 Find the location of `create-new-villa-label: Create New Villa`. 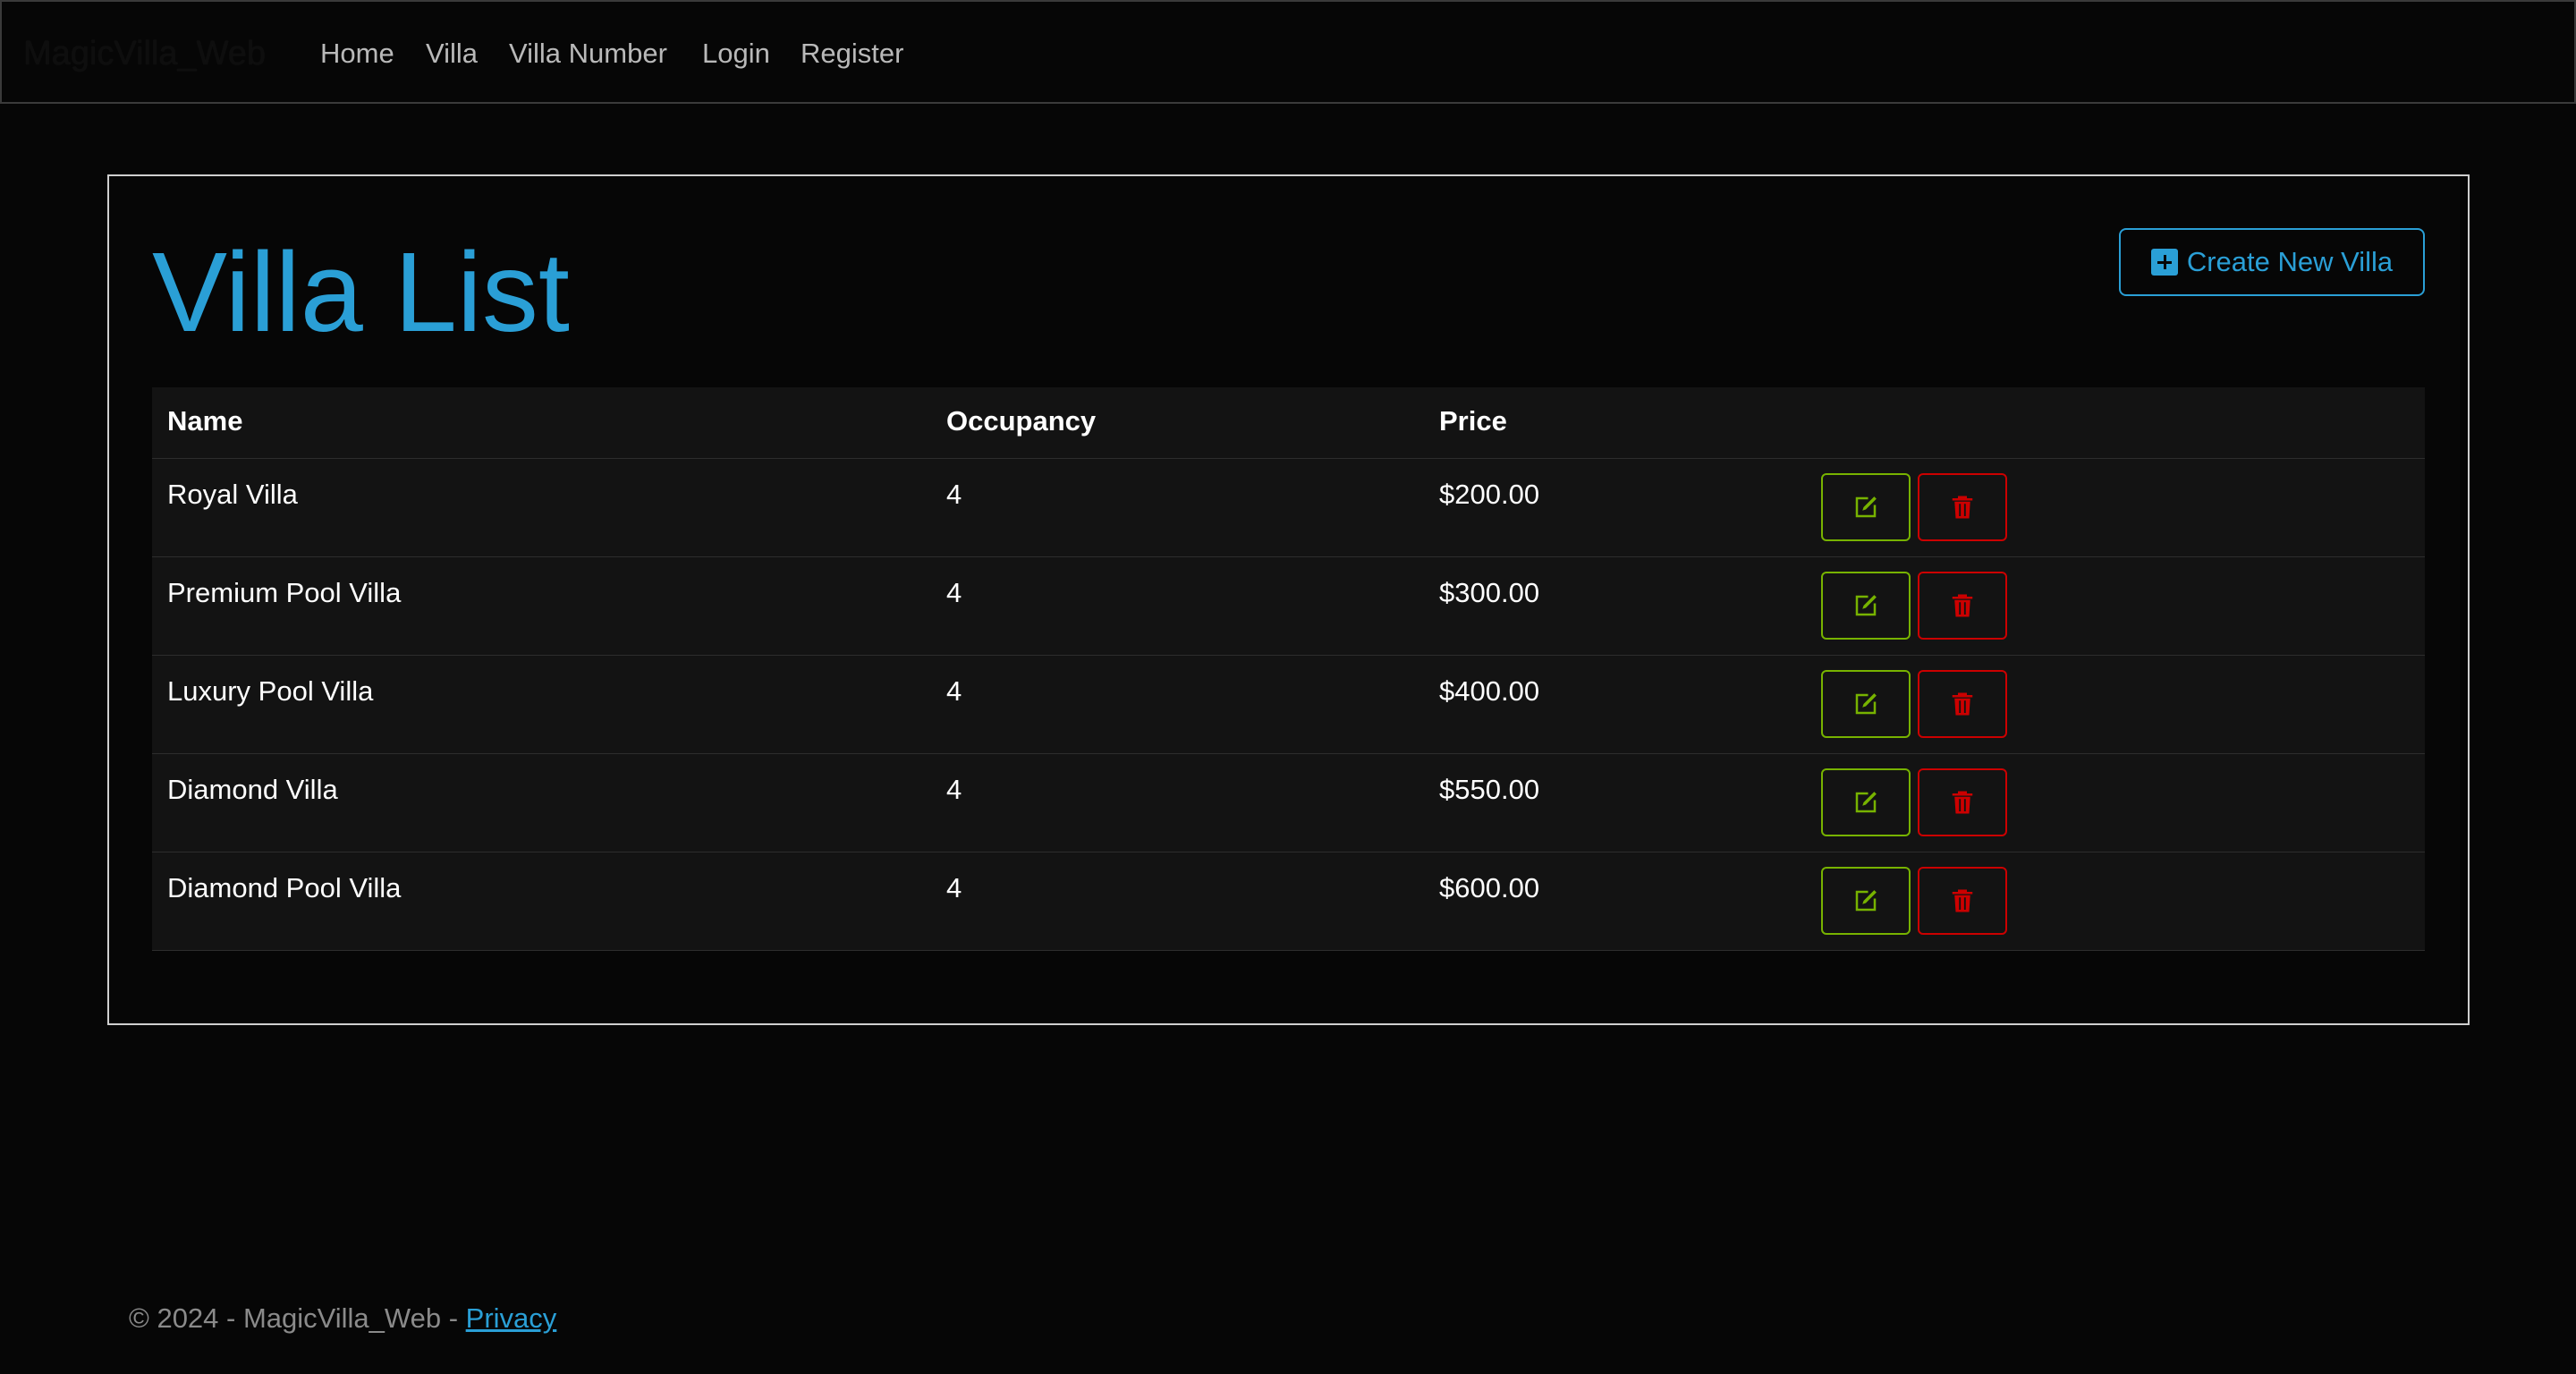

create-new-villa-label: Create New Villa is located at coordinates (2290, 261).